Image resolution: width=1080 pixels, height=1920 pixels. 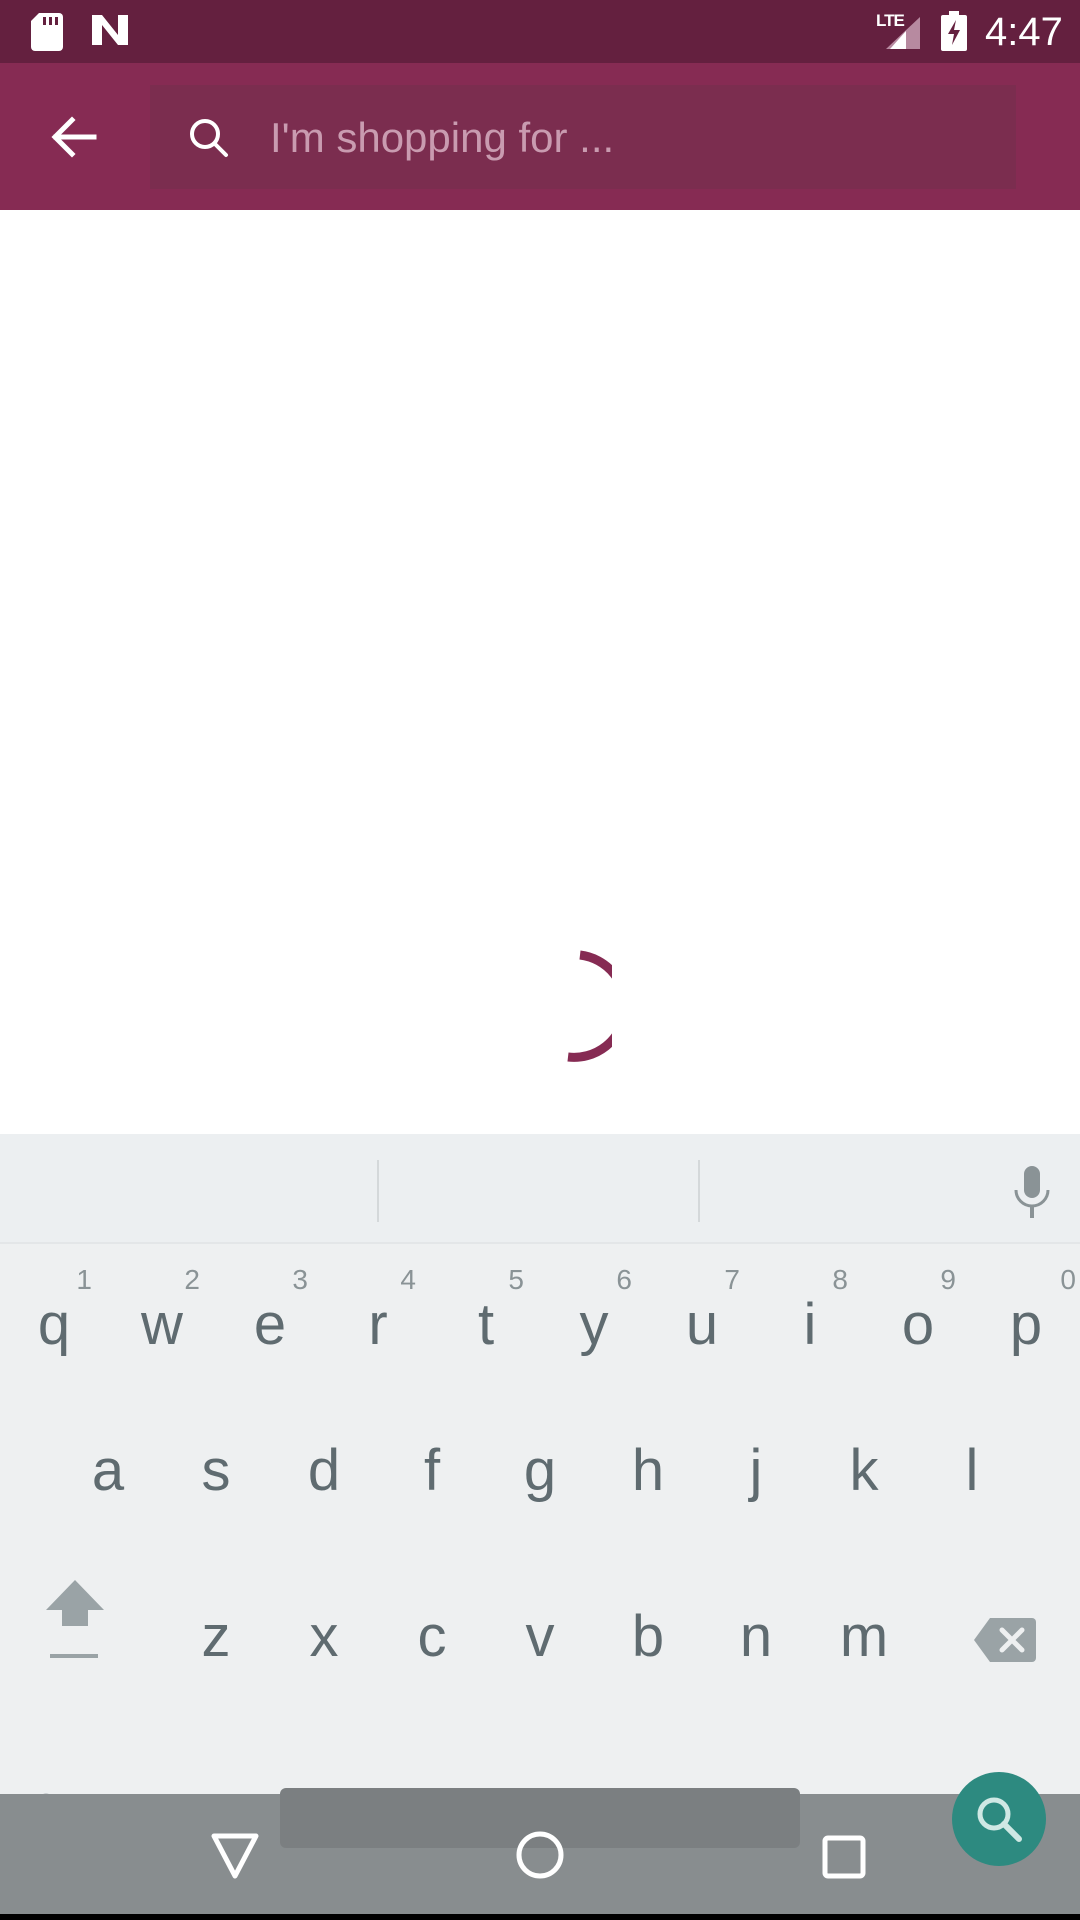 I want to click on suggestion-strip, so click(x=540, y=1189).